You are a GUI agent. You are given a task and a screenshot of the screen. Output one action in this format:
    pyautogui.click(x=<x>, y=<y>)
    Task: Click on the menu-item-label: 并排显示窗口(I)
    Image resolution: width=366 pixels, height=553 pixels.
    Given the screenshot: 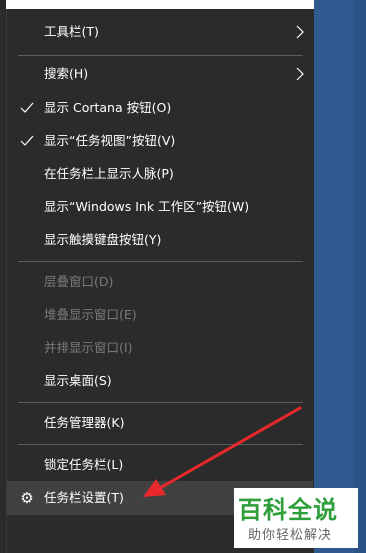 What is the action you would take?
    pyautogui.click(x=88, y=347)
    